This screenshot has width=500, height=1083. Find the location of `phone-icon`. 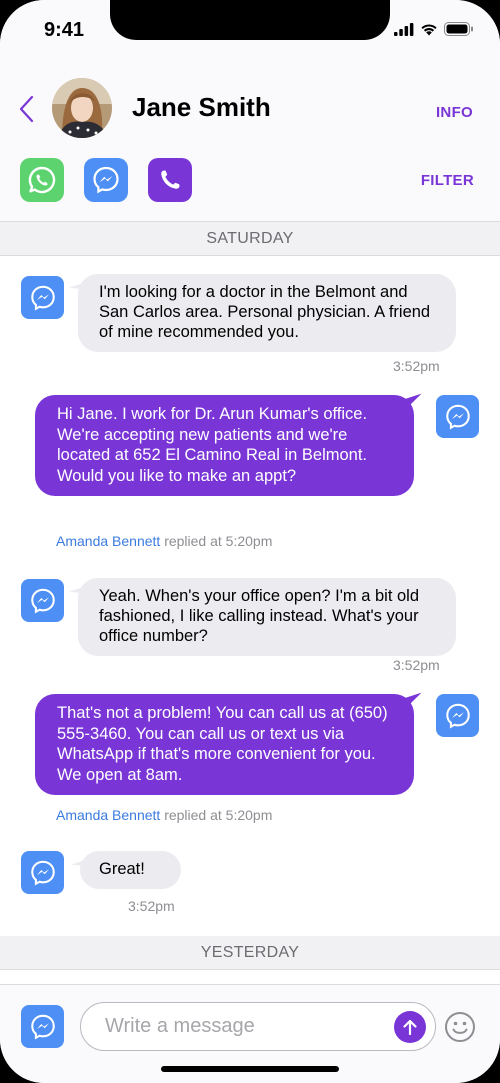

phone-icon is located at coordinates (170, 179).